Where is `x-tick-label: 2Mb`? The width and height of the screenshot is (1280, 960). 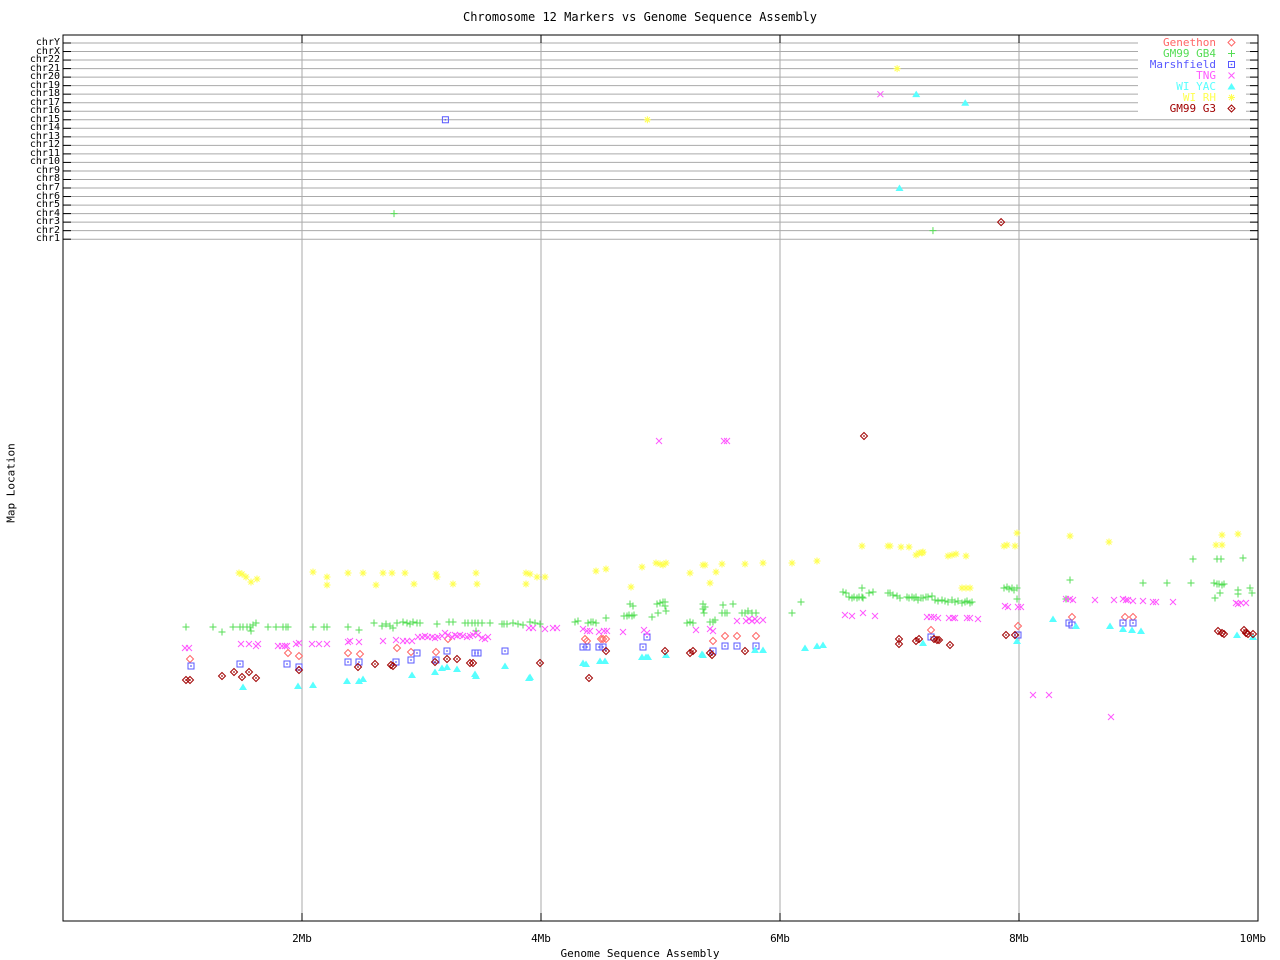
x-tick-label: 2Mb is located at coordinates (302, 938).